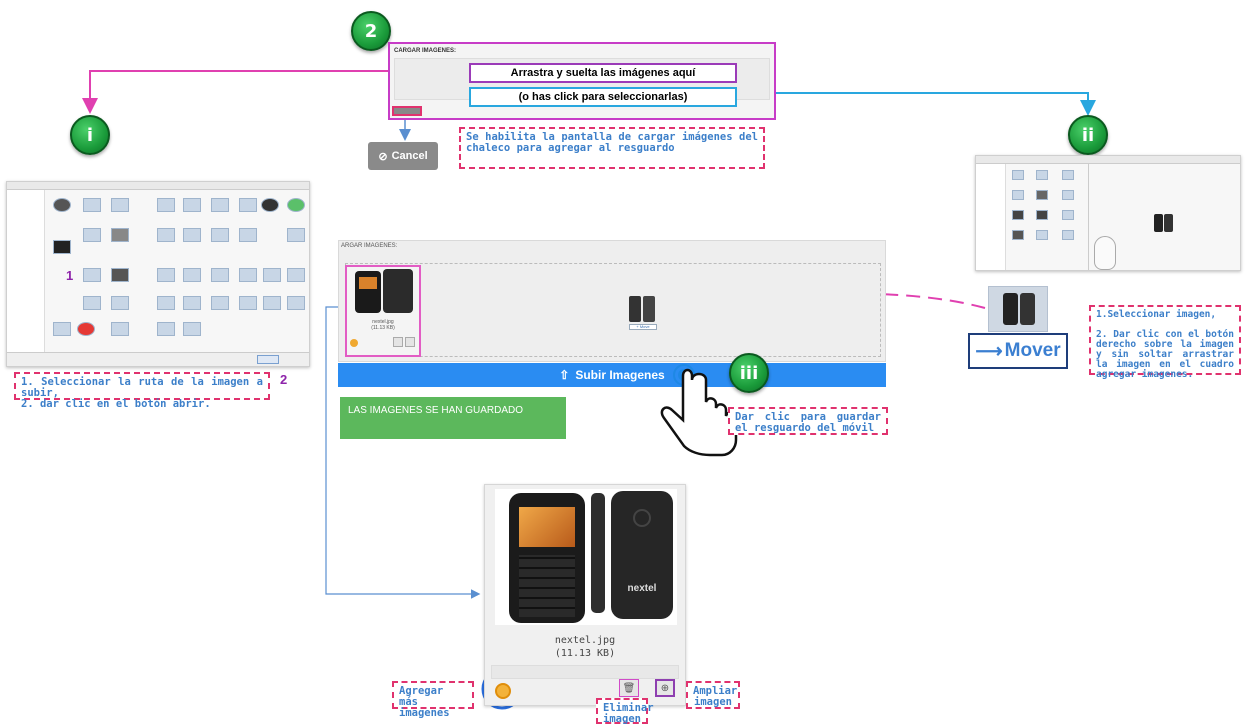 The width and height of the screenshot is (1256, 727). I want to click on image-filesize: (11.13 KB), so click(585, 653).